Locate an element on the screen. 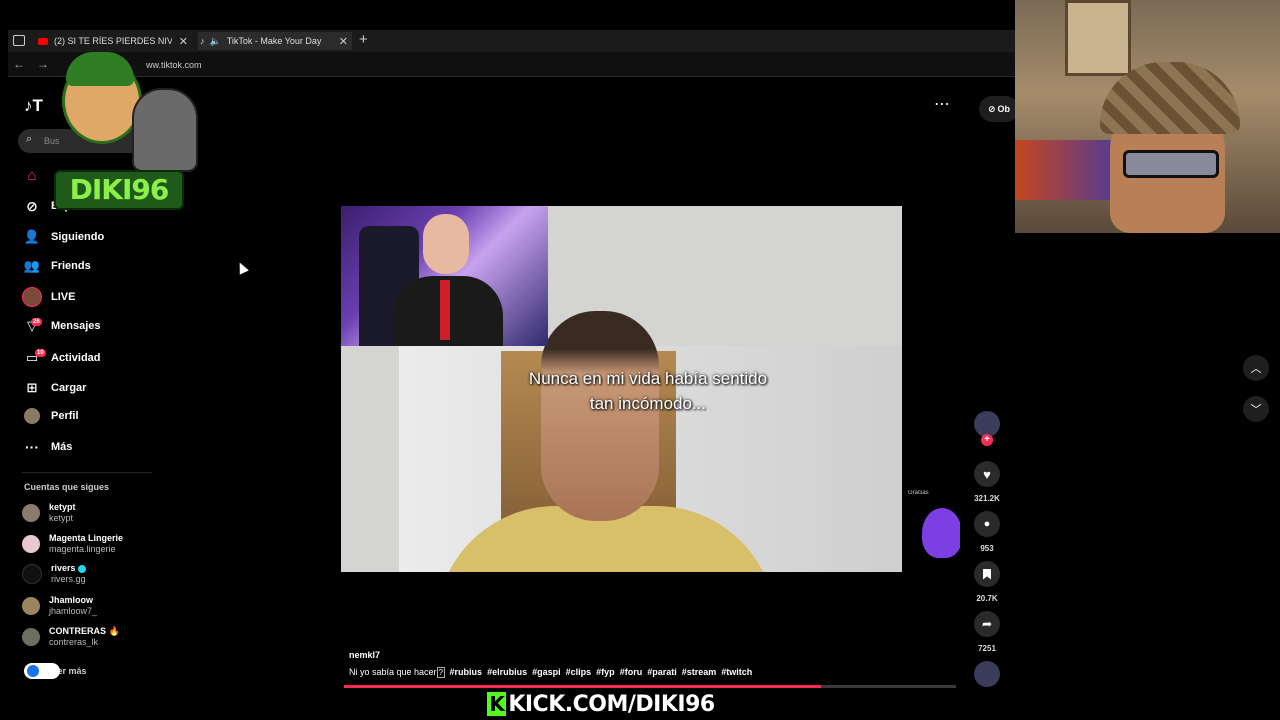  video-author: nemkl7 is located at coordinates (364, 655).